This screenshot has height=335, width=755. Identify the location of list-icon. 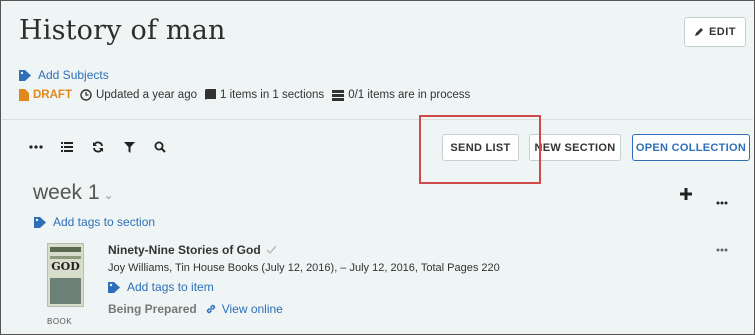
(67, 147).